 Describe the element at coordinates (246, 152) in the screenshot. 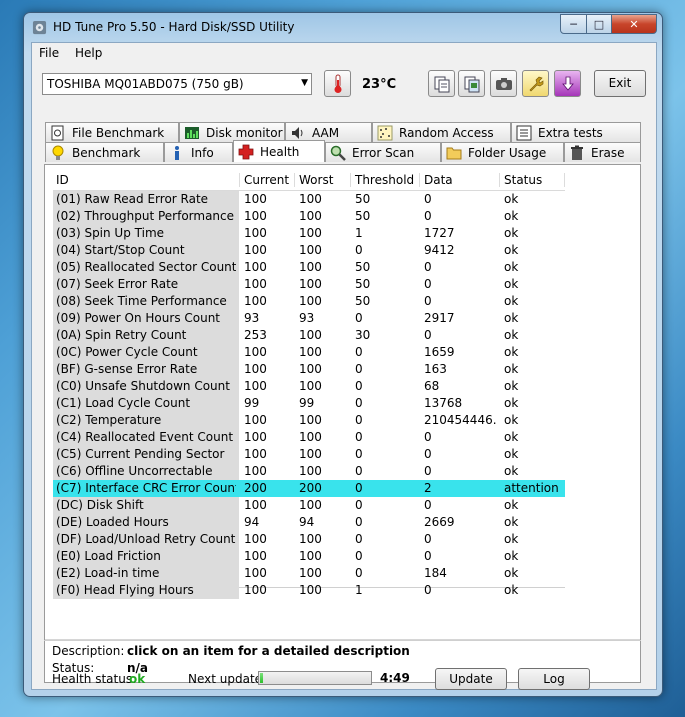

I see `red-cross-icon` at that location.